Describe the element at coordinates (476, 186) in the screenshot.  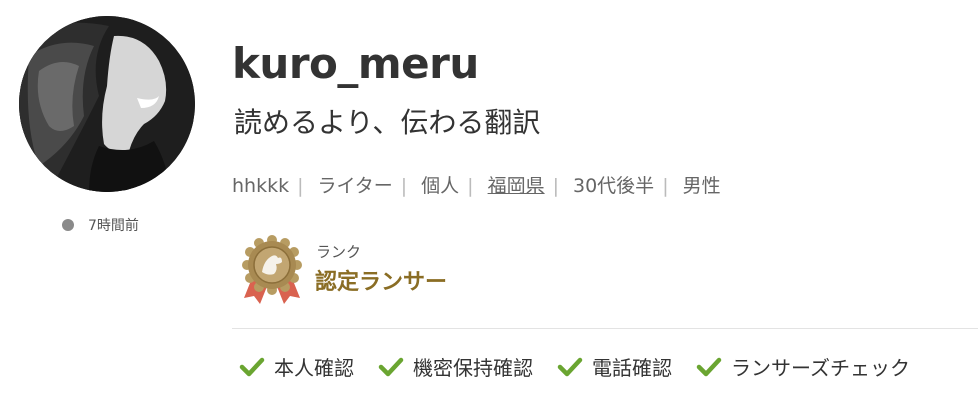
I see `profile-attributes: hhkkk | ライター | 個人 | 福岡県 | 30代後半 | 男性` at that location.